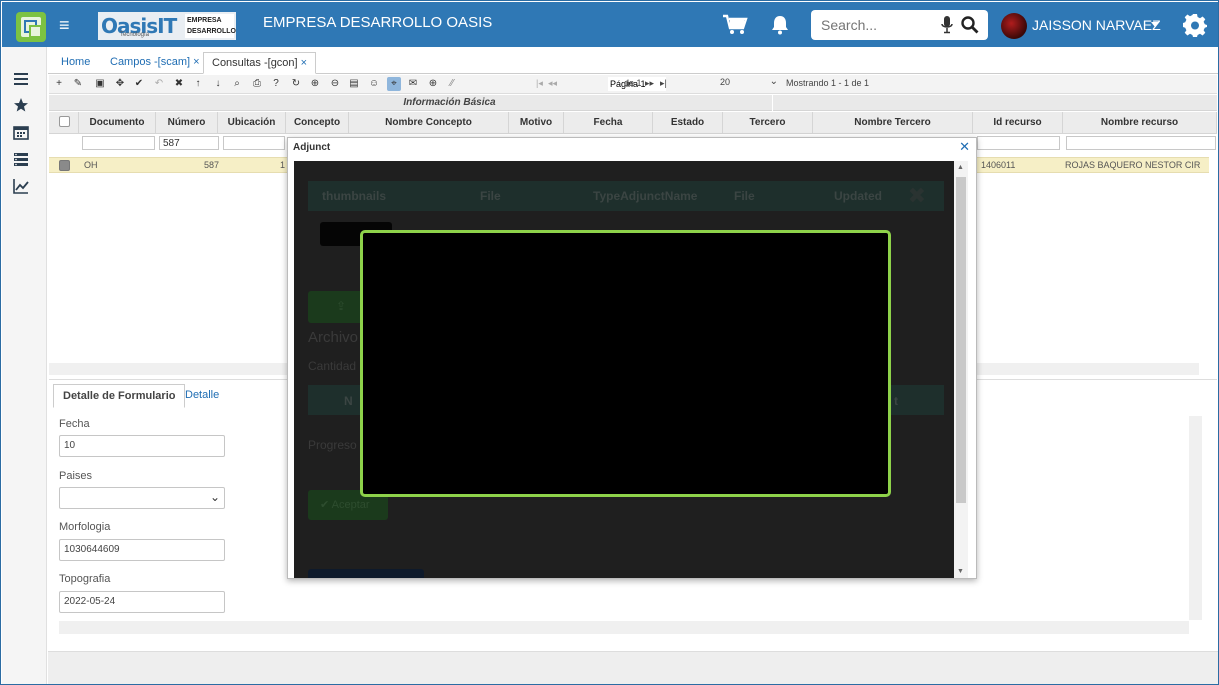 This screenshot has height=685, width=1219. What do you see at coordinates (1155, 24) in the screenshot?
I see `chevron-down-icon` at bounding box center [1155, 24].